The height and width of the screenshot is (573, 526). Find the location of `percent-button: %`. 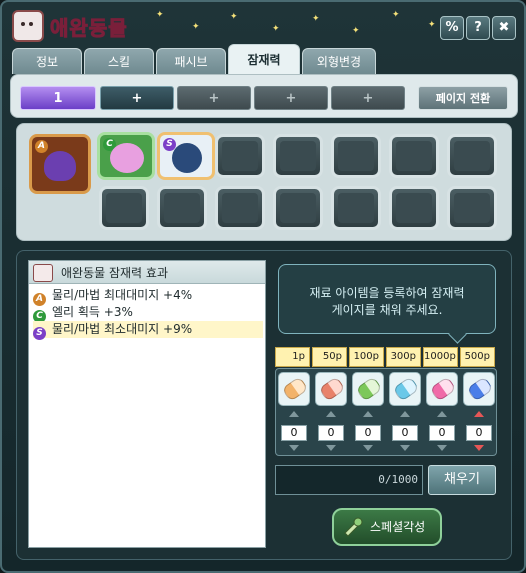

percent-button: % is located at coordinates (452, 28).